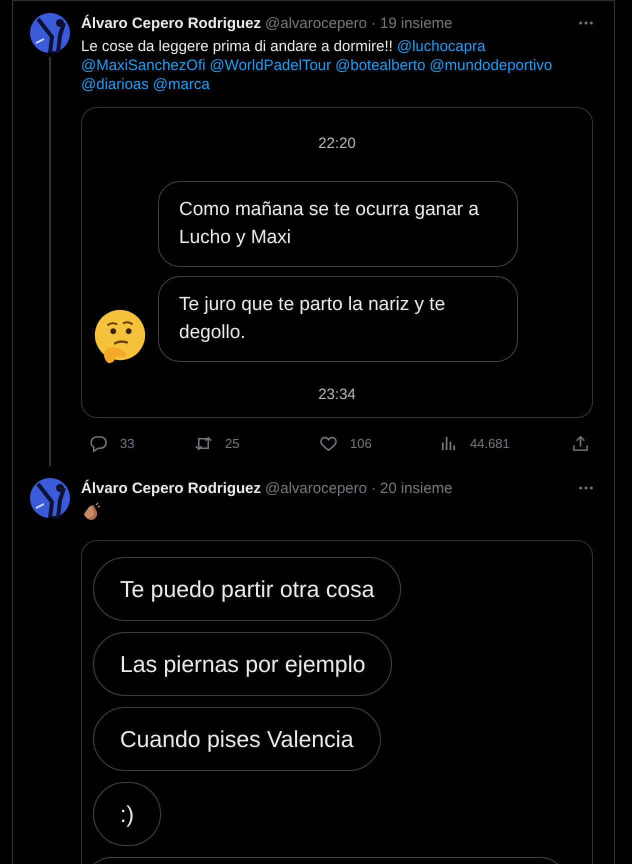 This screenshot has width=632, height=864. I want to click on chat-bubble: Cuando pises Valencia, so click(237, 739).